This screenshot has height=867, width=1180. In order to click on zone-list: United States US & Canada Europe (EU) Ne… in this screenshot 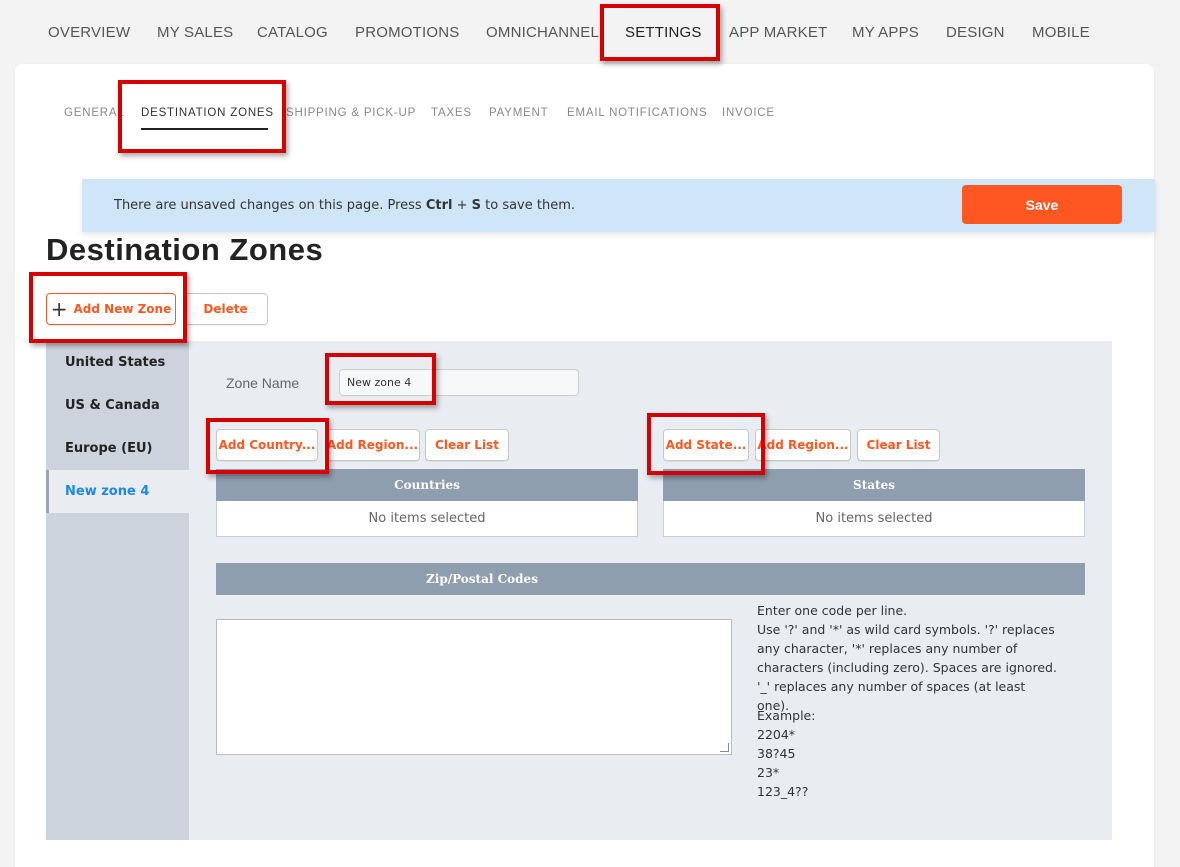, I will do `click(117, 590)`.